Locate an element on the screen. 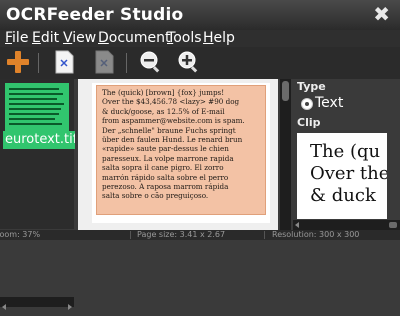  zoom-status: Zoom: 37% is located at coordinates (20, 234).